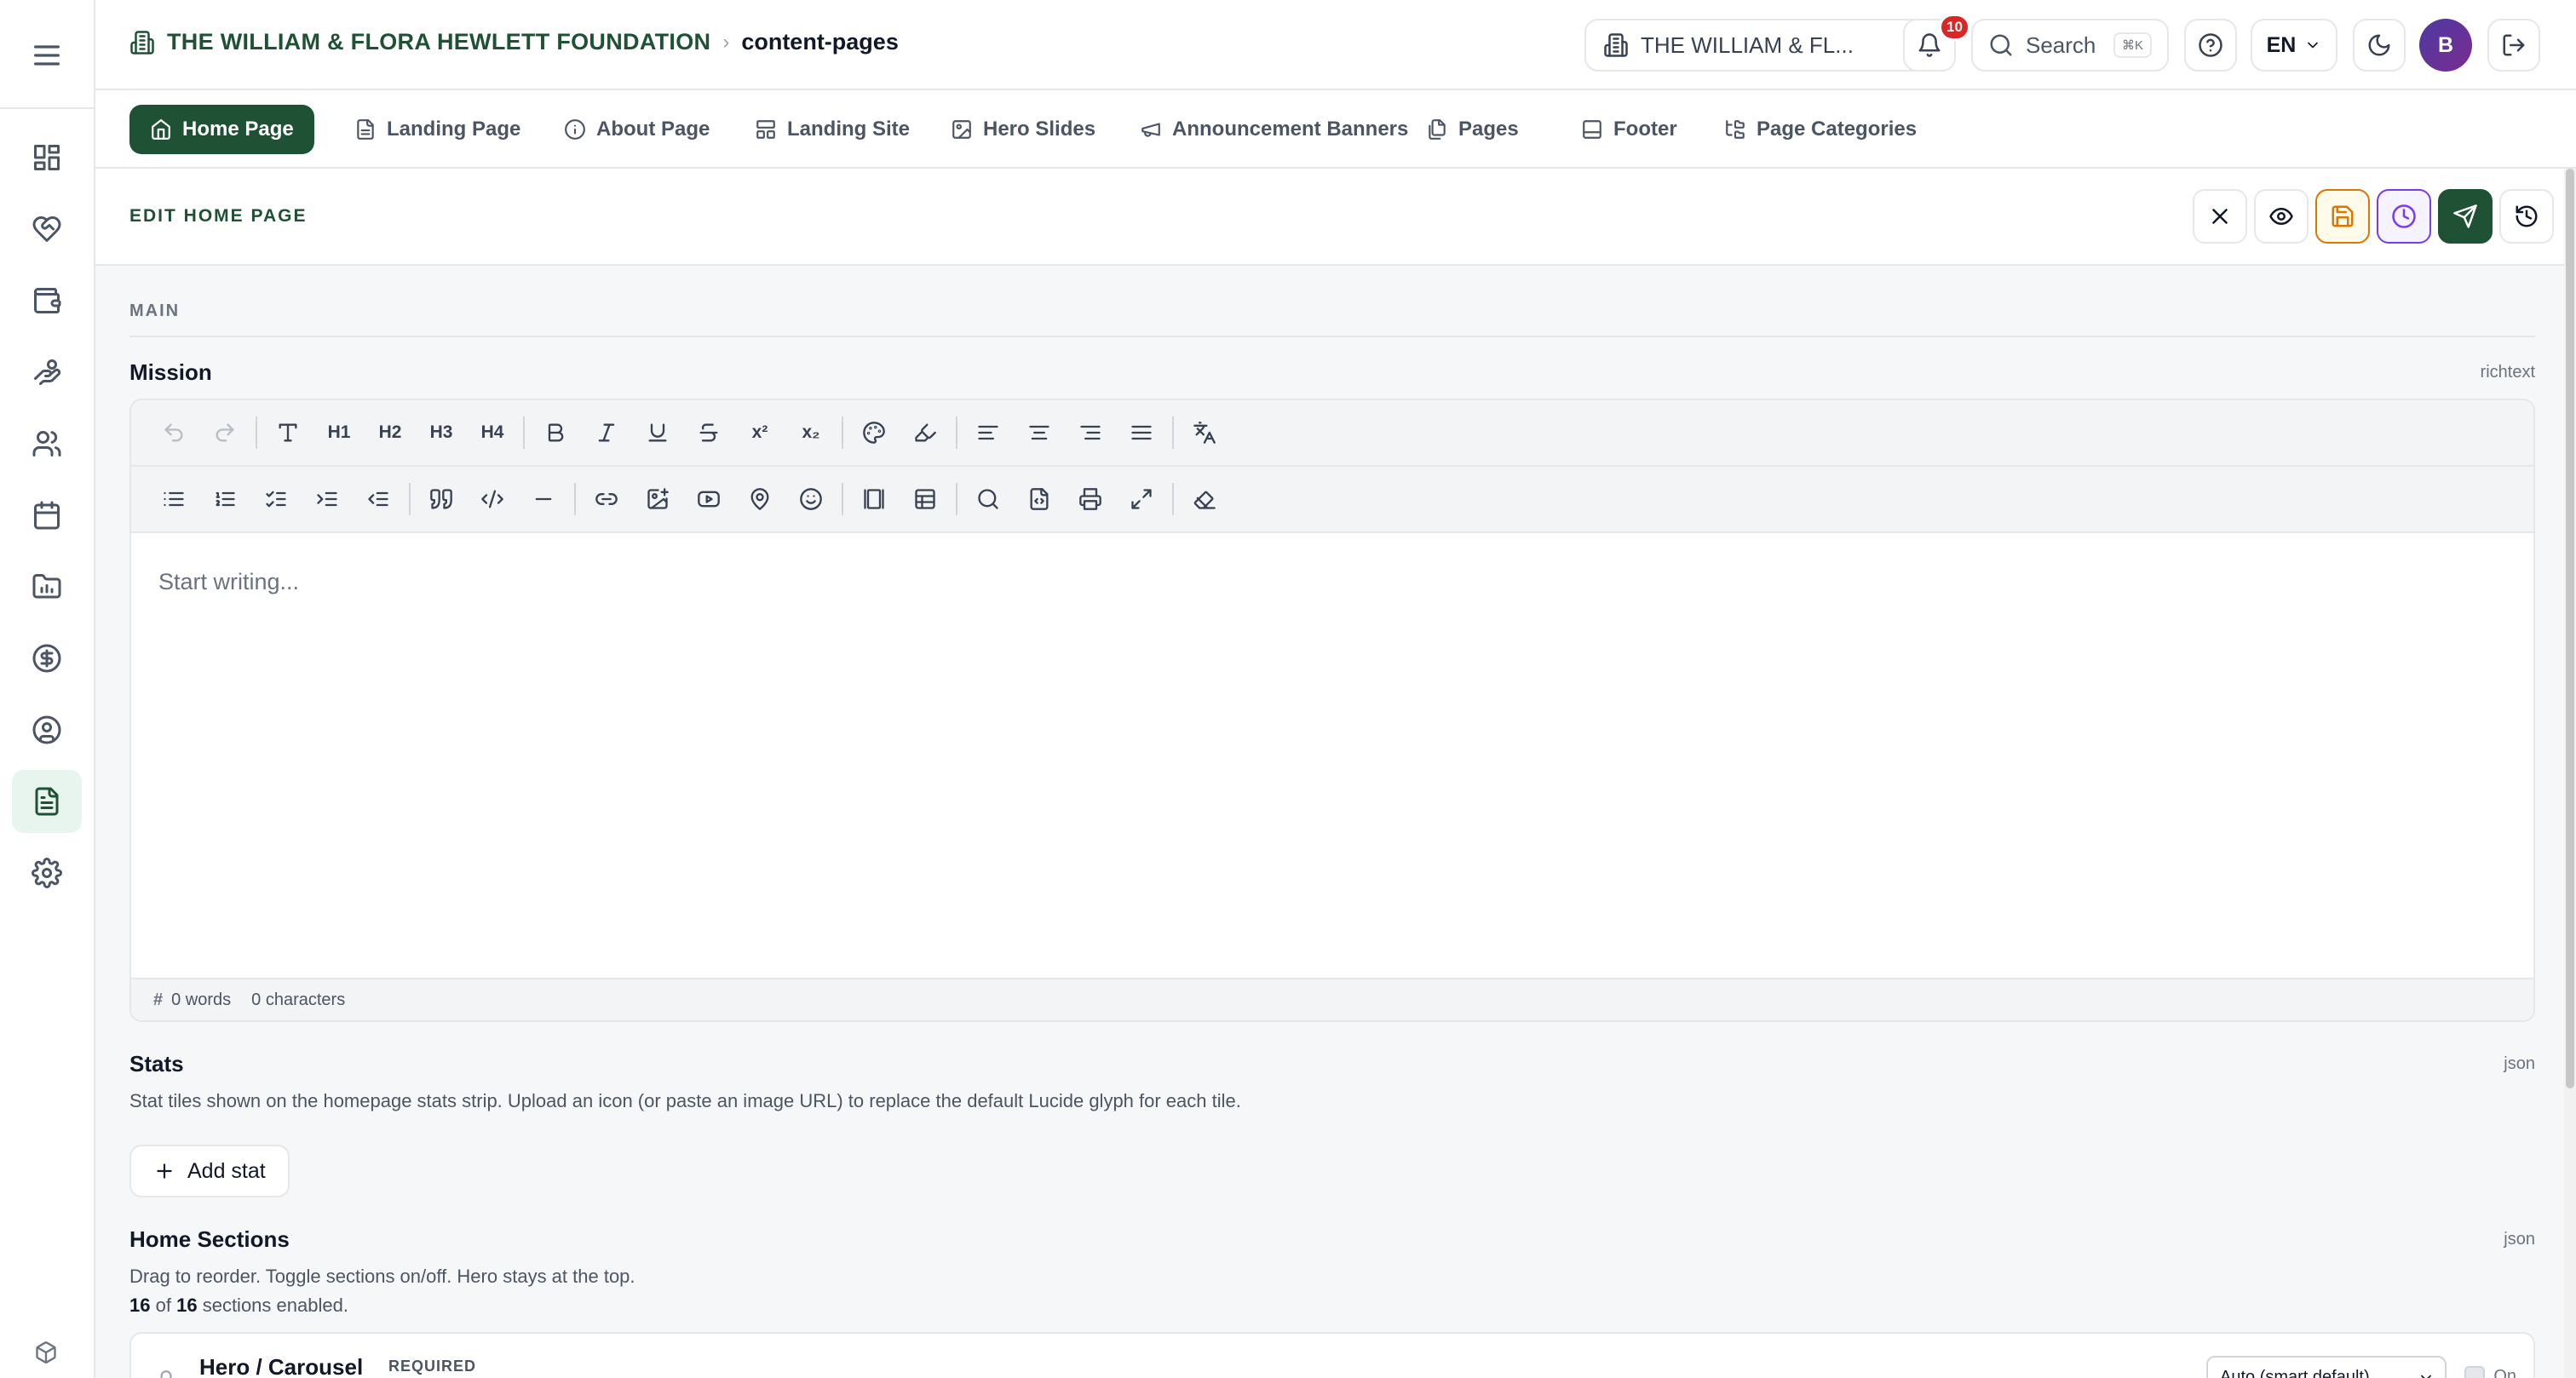 This screenshot has width=2576, height=1378. What do you see at coordinates (1472, 129) in the screenshot?
I see `tab-pages: Pages` at bounding box center [1472, 129].